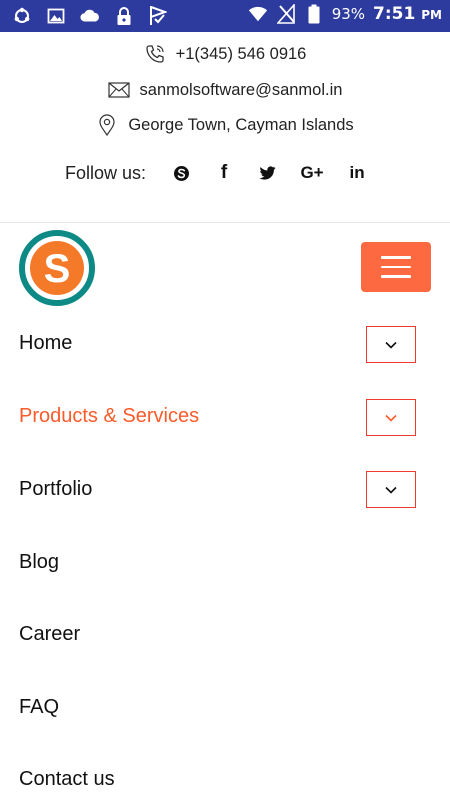 The image size is (450, 800). Describe the element at coordinates (118, 90) in the screenshot. I see `envelope-icon` at that location.